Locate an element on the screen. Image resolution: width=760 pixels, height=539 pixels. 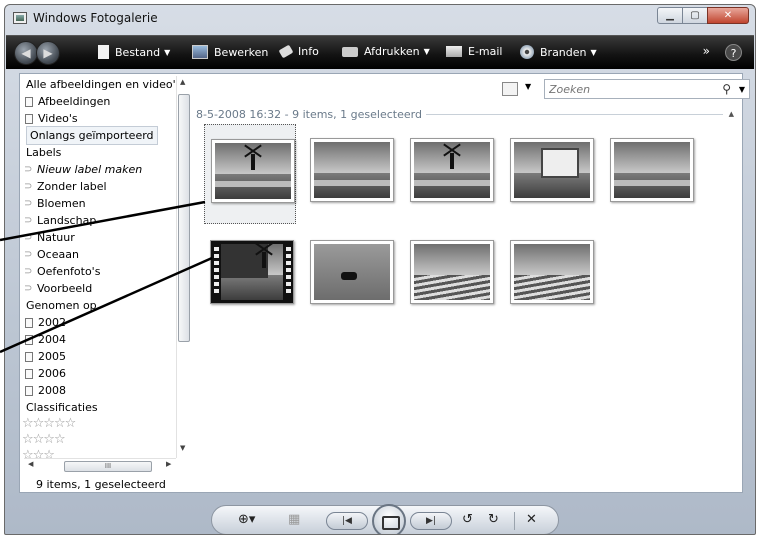
minimize-button: ▁ is located at coordinates (670, 15).